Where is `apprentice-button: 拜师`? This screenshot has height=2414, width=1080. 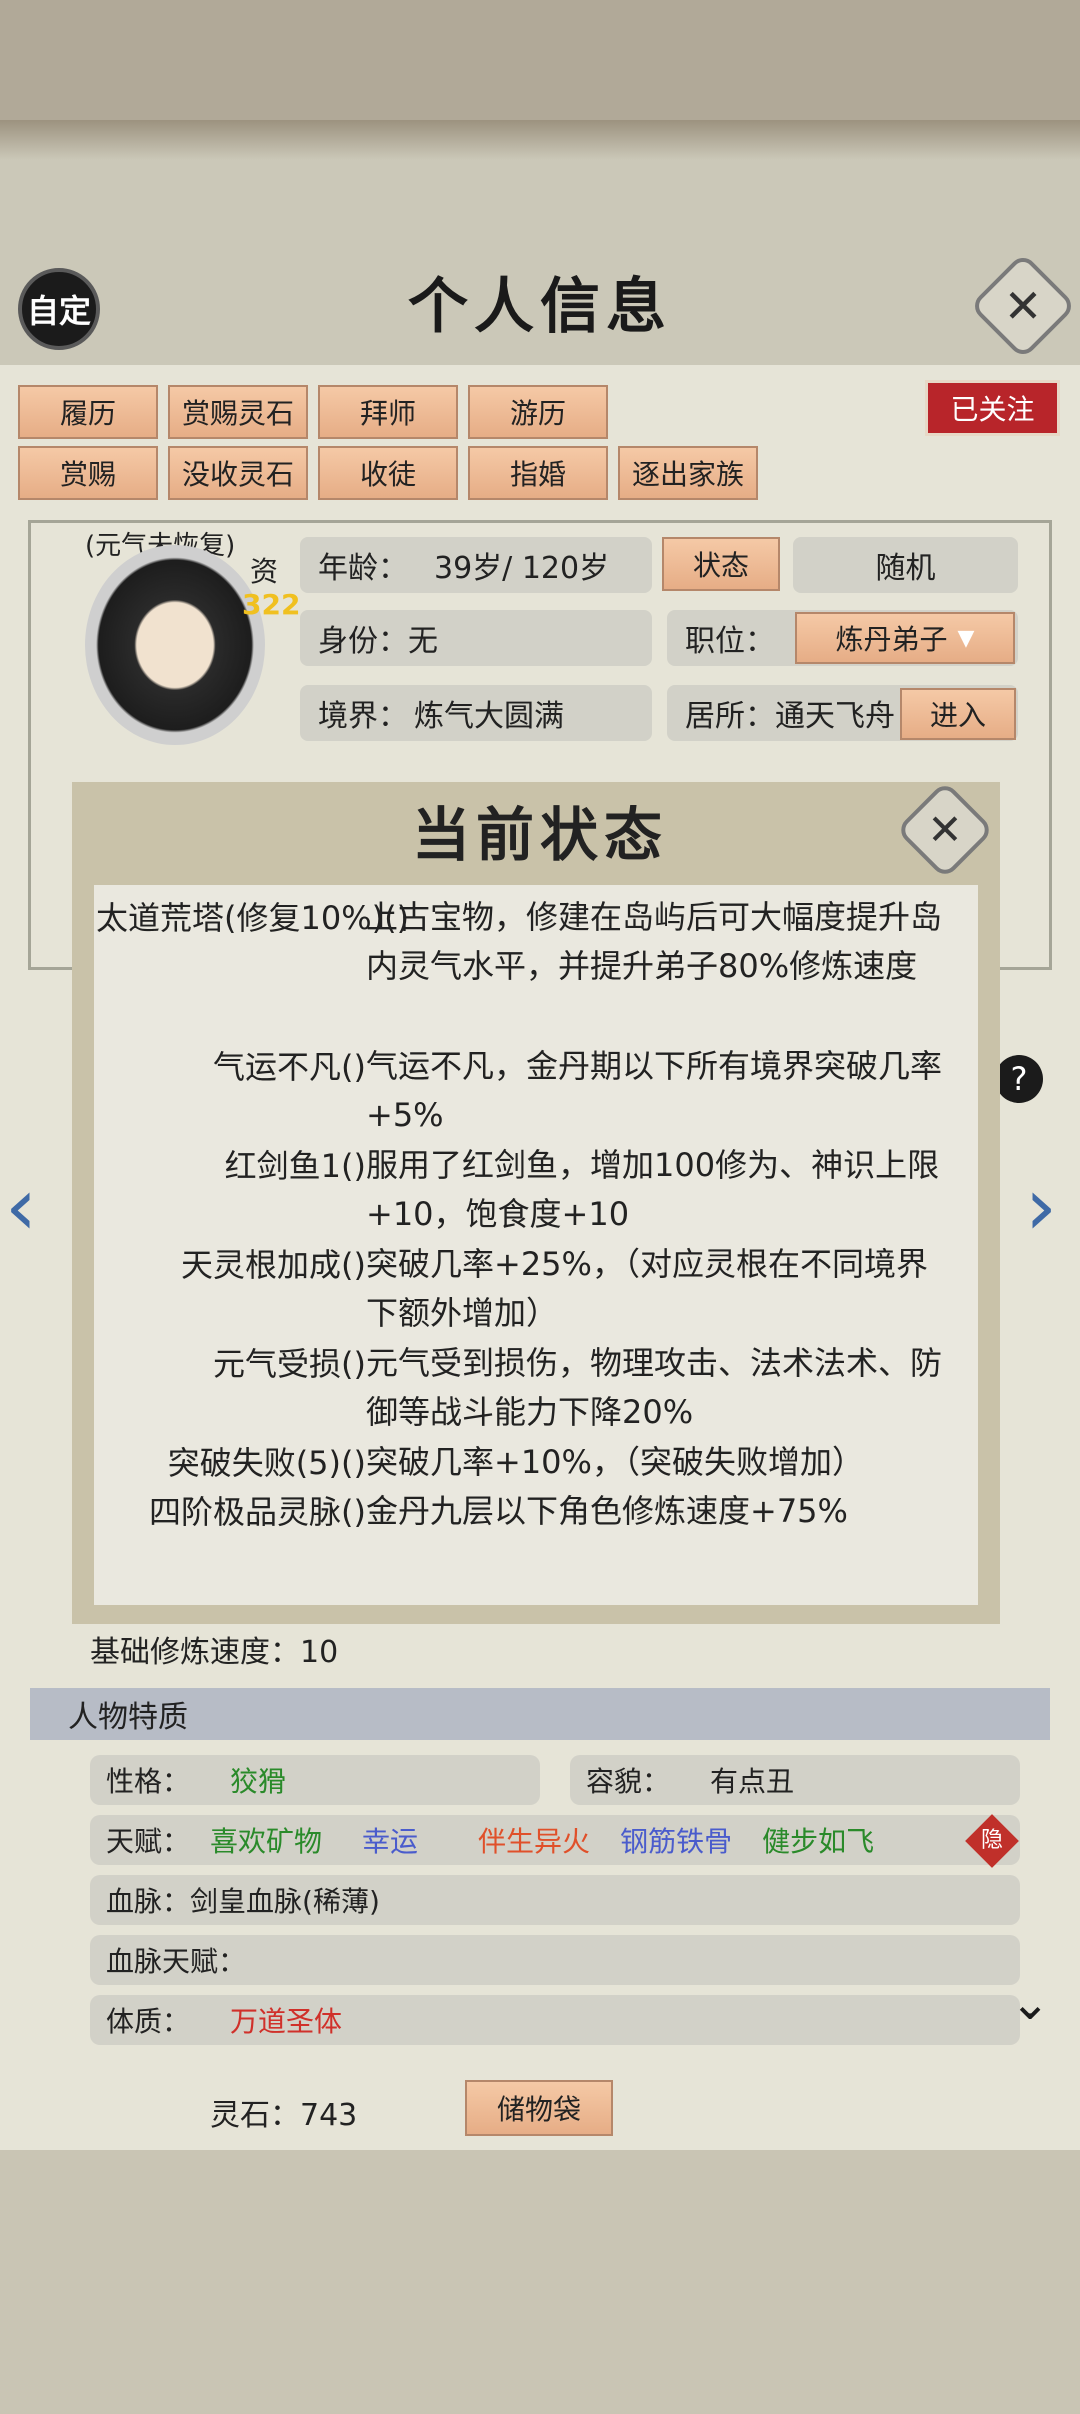 apprentice-button: 拜师 is located at coordinates (388, 412).